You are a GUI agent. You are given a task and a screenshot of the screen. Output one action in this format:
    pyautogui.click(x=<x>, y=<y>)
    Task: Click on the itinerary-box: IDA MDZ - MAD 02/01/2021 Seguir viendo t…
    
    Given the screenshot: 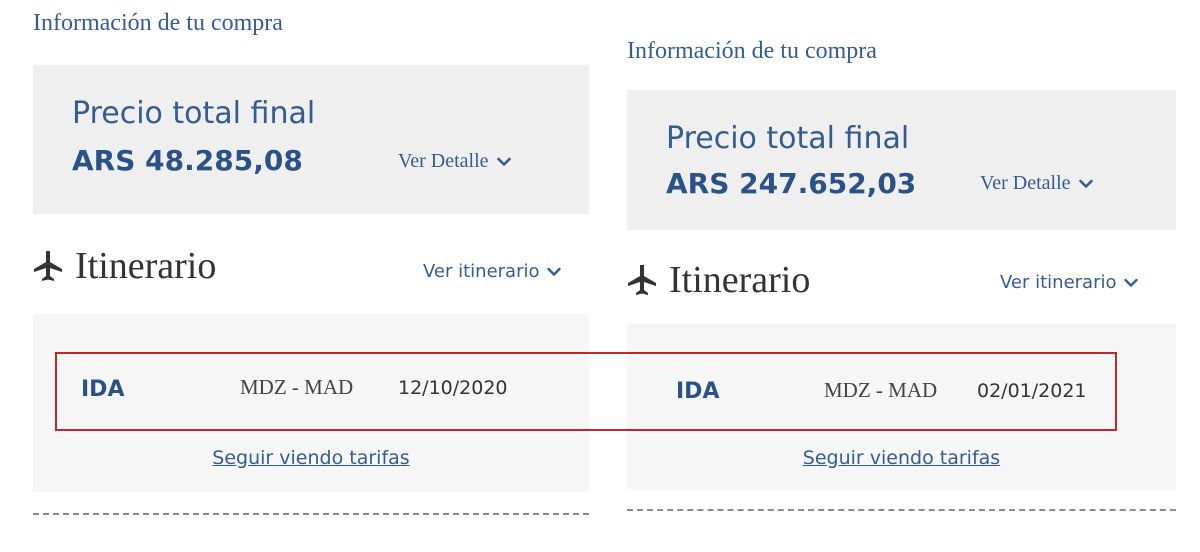 What is the action you would take?
    pyautogui.click(x=901, y=406)
    